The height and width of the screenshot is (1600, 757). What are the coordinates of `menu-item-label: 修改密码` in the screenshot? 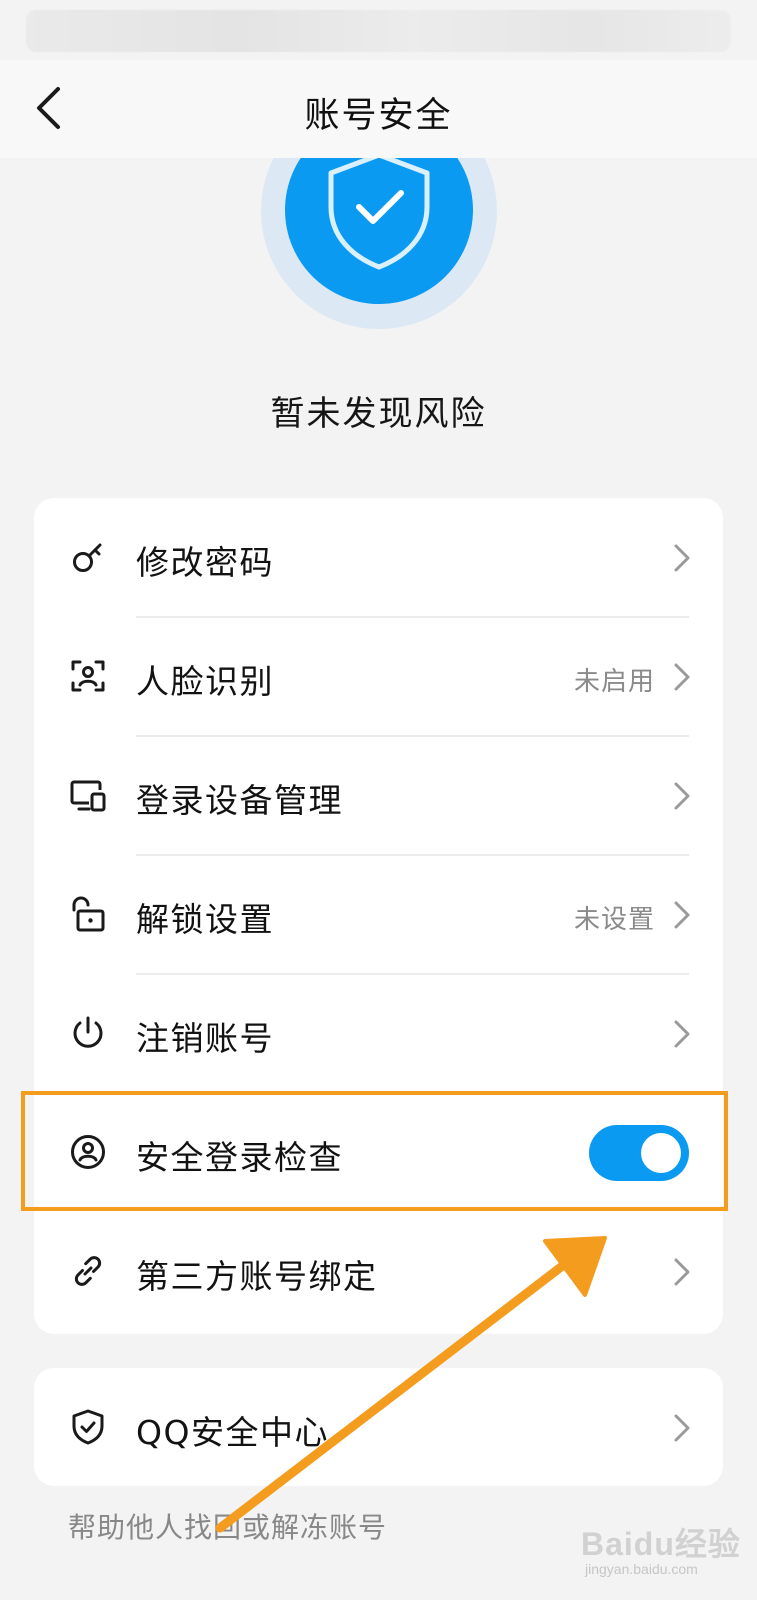 It's located at (205, 562).